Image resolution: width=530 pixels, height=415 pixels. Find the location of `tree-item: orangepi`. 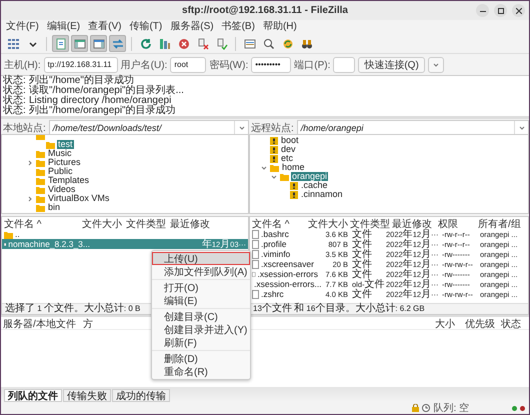

tree-item: orangepi is located at coordinates (309, 176).